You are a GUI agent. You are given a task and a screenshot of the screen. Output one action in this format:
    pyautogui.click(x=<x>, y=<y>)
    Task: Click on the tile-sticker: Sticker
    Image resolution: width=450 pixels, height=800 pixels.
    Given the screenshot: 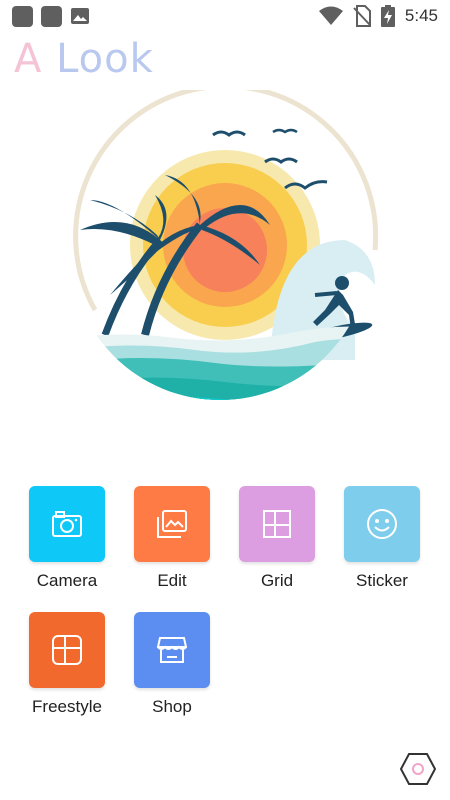 What is the action you would take?
    pyautogui.click(x=382, y=538)
    